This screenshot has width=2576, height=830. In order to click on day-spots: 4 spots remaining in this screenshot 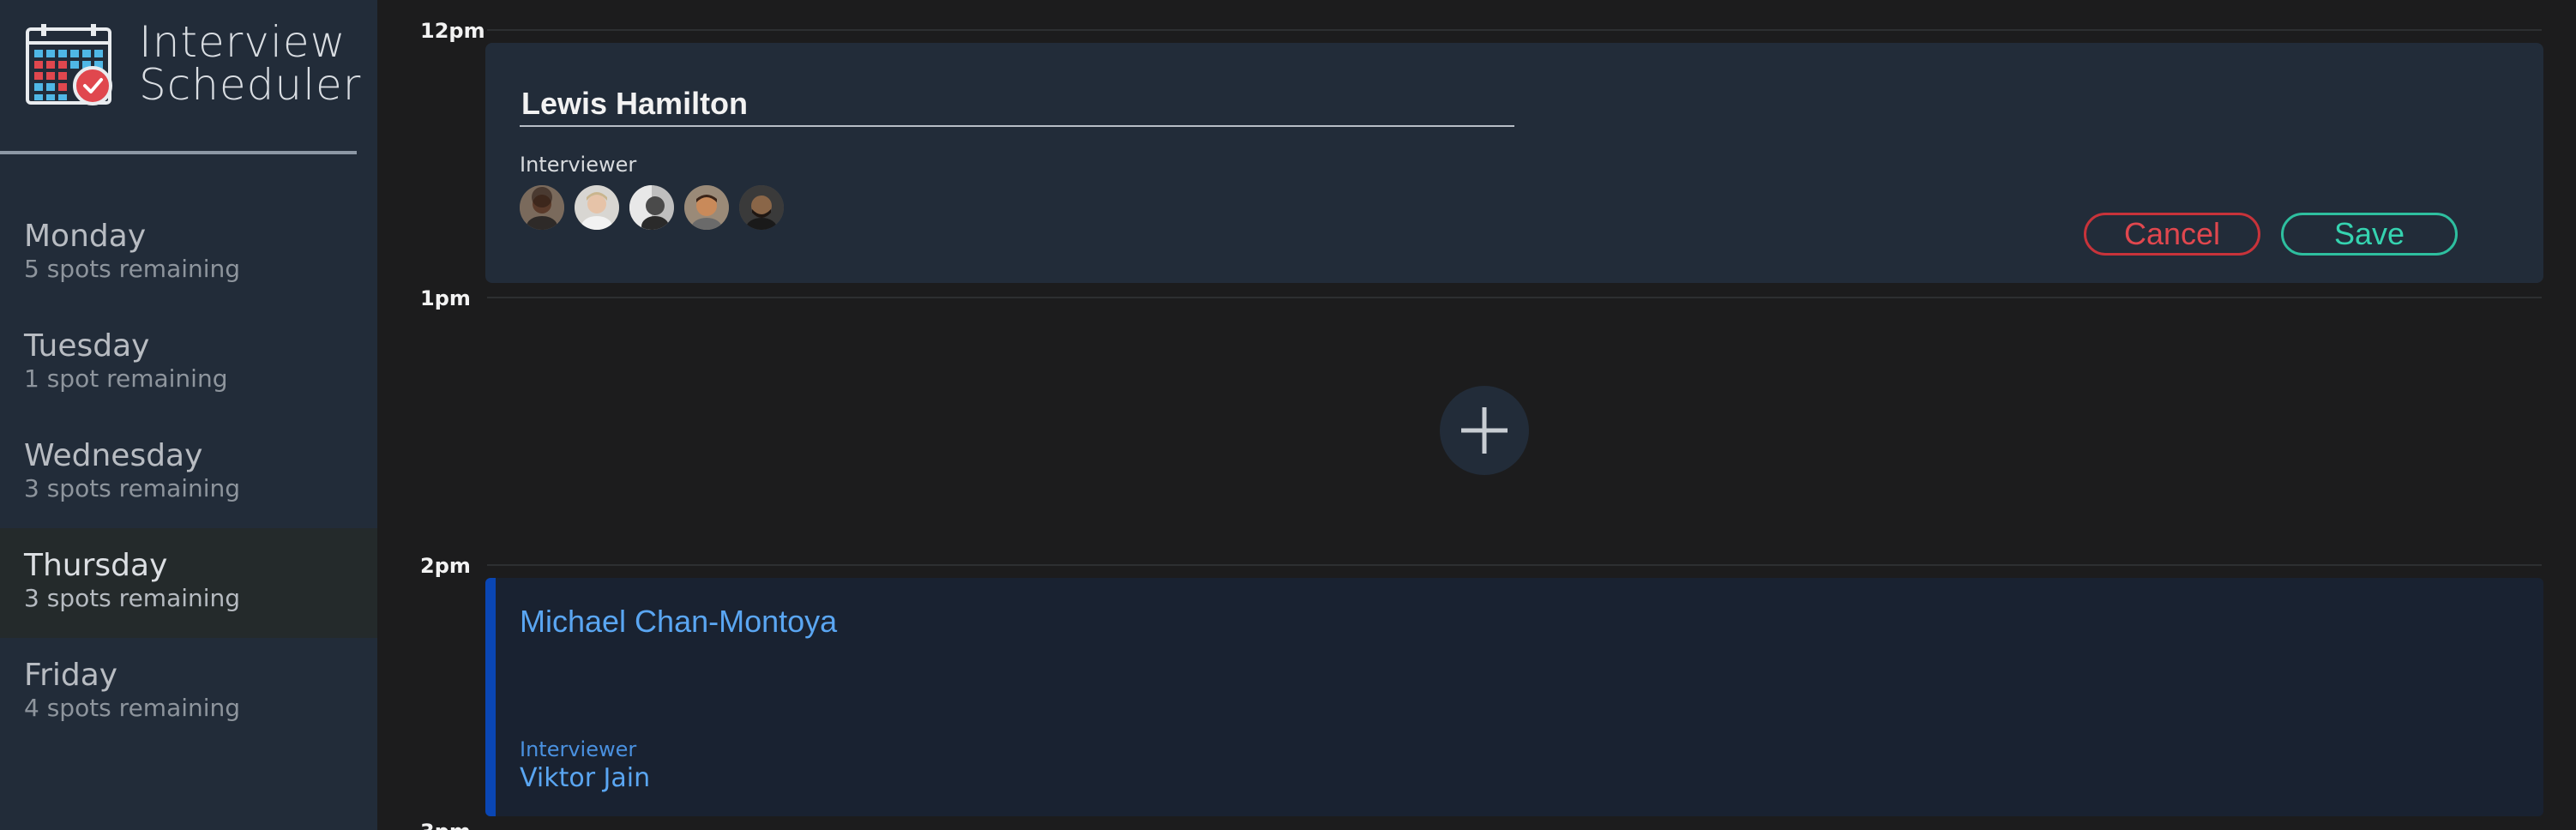, I will do `click(132, 708)`.